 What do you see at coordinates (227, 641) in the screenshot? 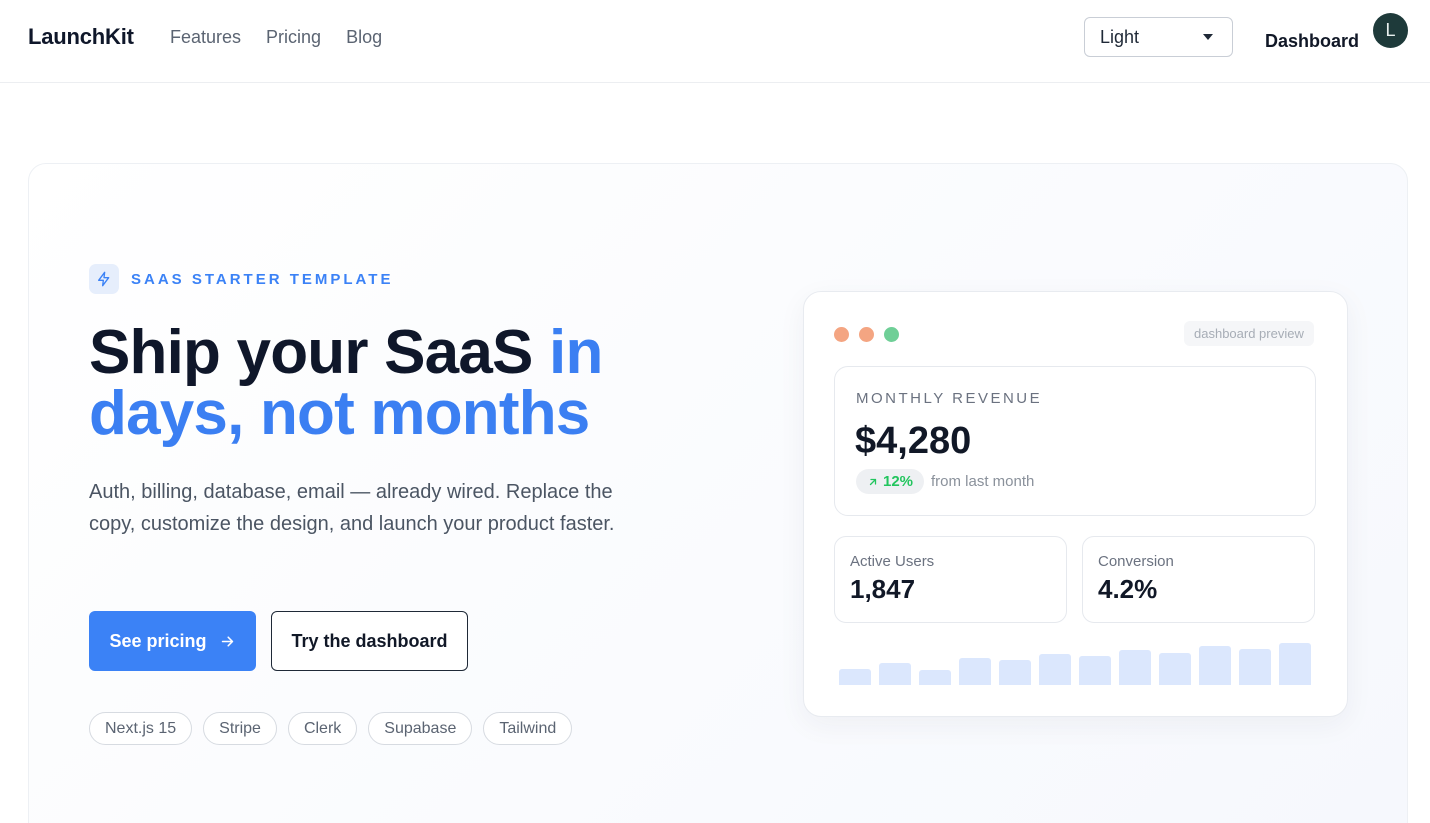
I see `arrow-right-icon` at bounding box center [227, 641].